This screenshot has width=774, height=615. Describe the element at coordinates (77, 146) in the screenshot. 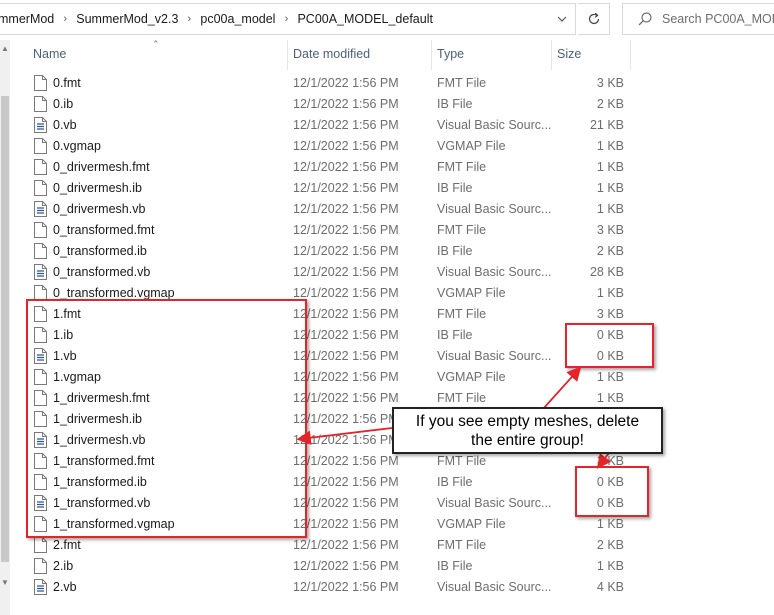

I see `file-name: 0.vgmap` at that location.